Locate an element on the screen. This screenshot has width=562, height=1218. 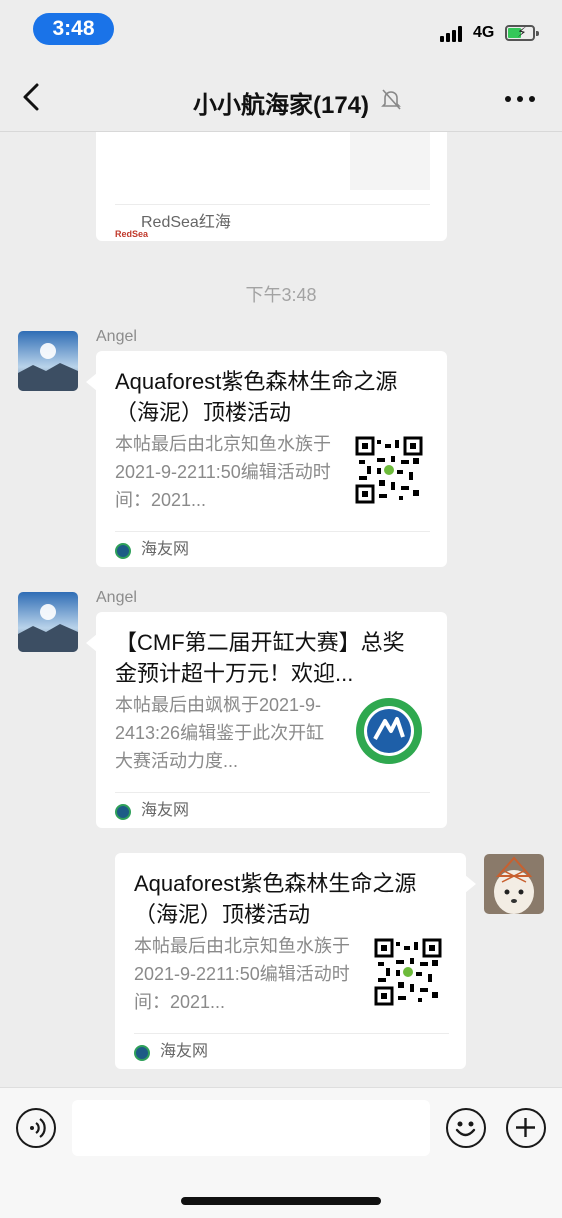
chat-header: 小小航海家(174) is located at coordinates (281, 95).